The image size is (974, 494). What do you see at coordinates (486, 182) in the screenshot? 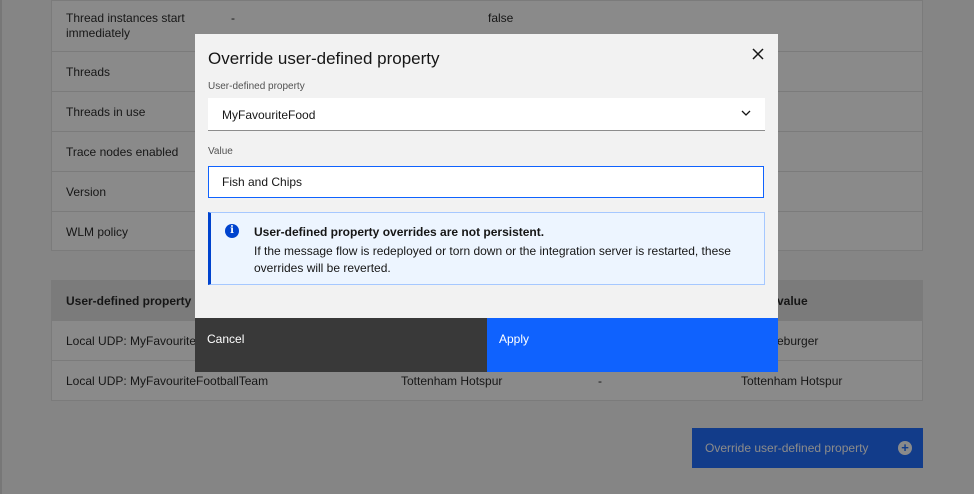
I see `value-input` at bounding box center [486, 182].